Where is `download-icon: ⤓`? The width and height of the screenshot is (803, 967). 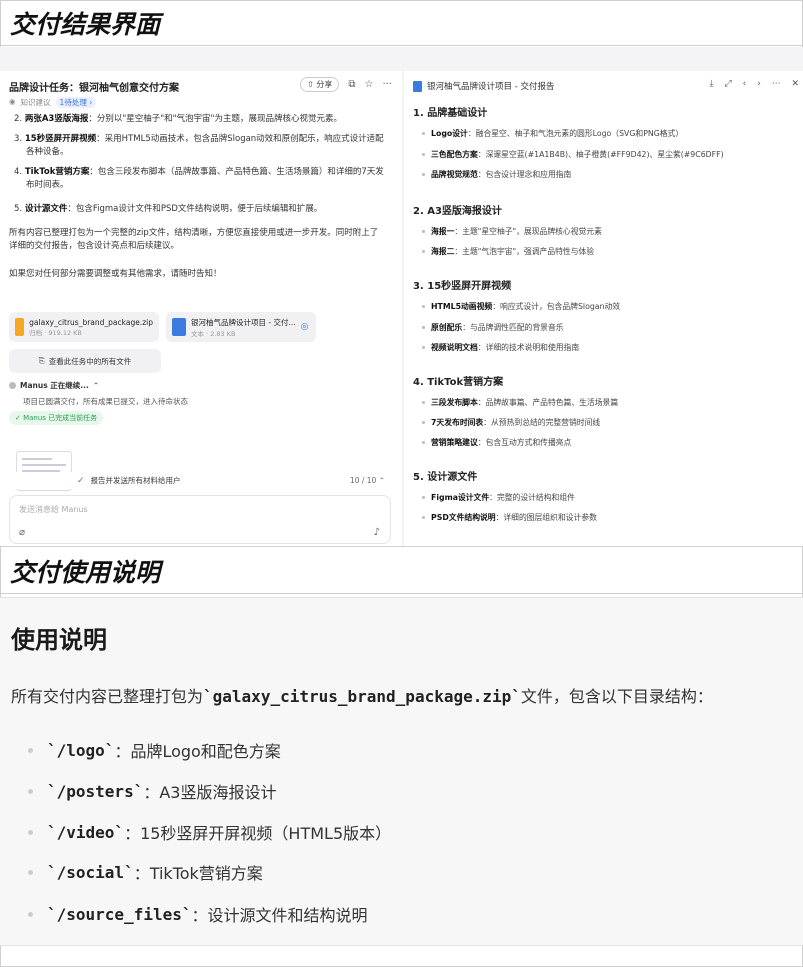
download-icon: ⤓ is located at coordinates (711, 84).